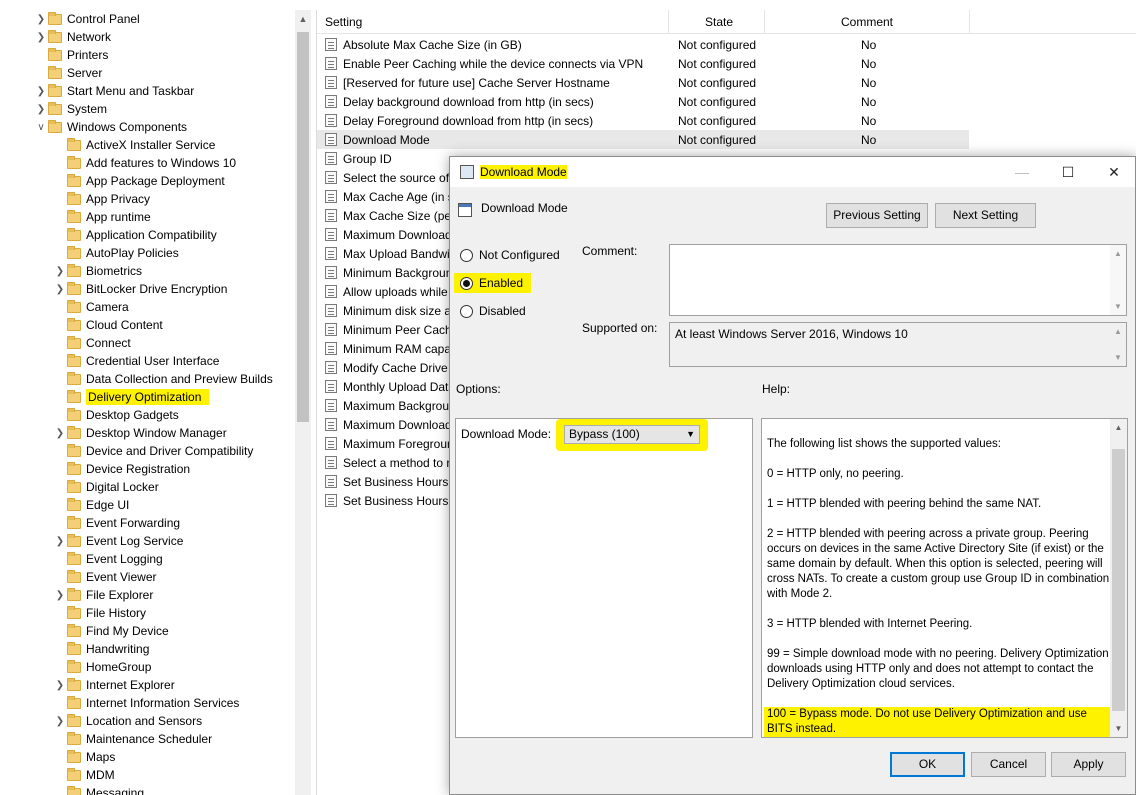  I want to click on tree-item: ❯ File Explorer, so click(103, 595).